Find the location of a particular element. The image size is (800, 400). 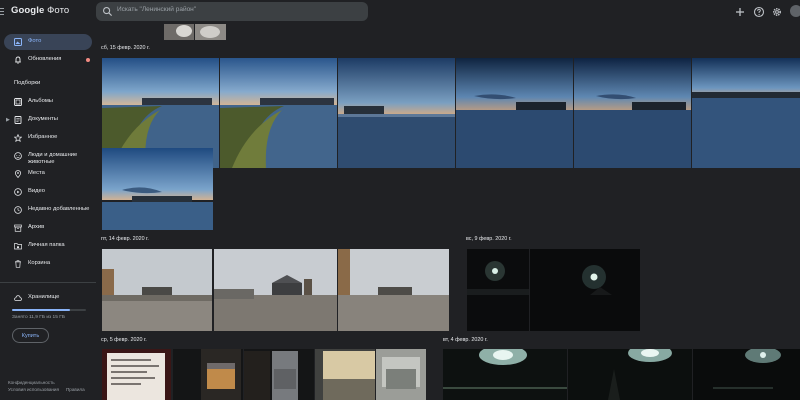

video-icon is located at coordinates (18, 192).